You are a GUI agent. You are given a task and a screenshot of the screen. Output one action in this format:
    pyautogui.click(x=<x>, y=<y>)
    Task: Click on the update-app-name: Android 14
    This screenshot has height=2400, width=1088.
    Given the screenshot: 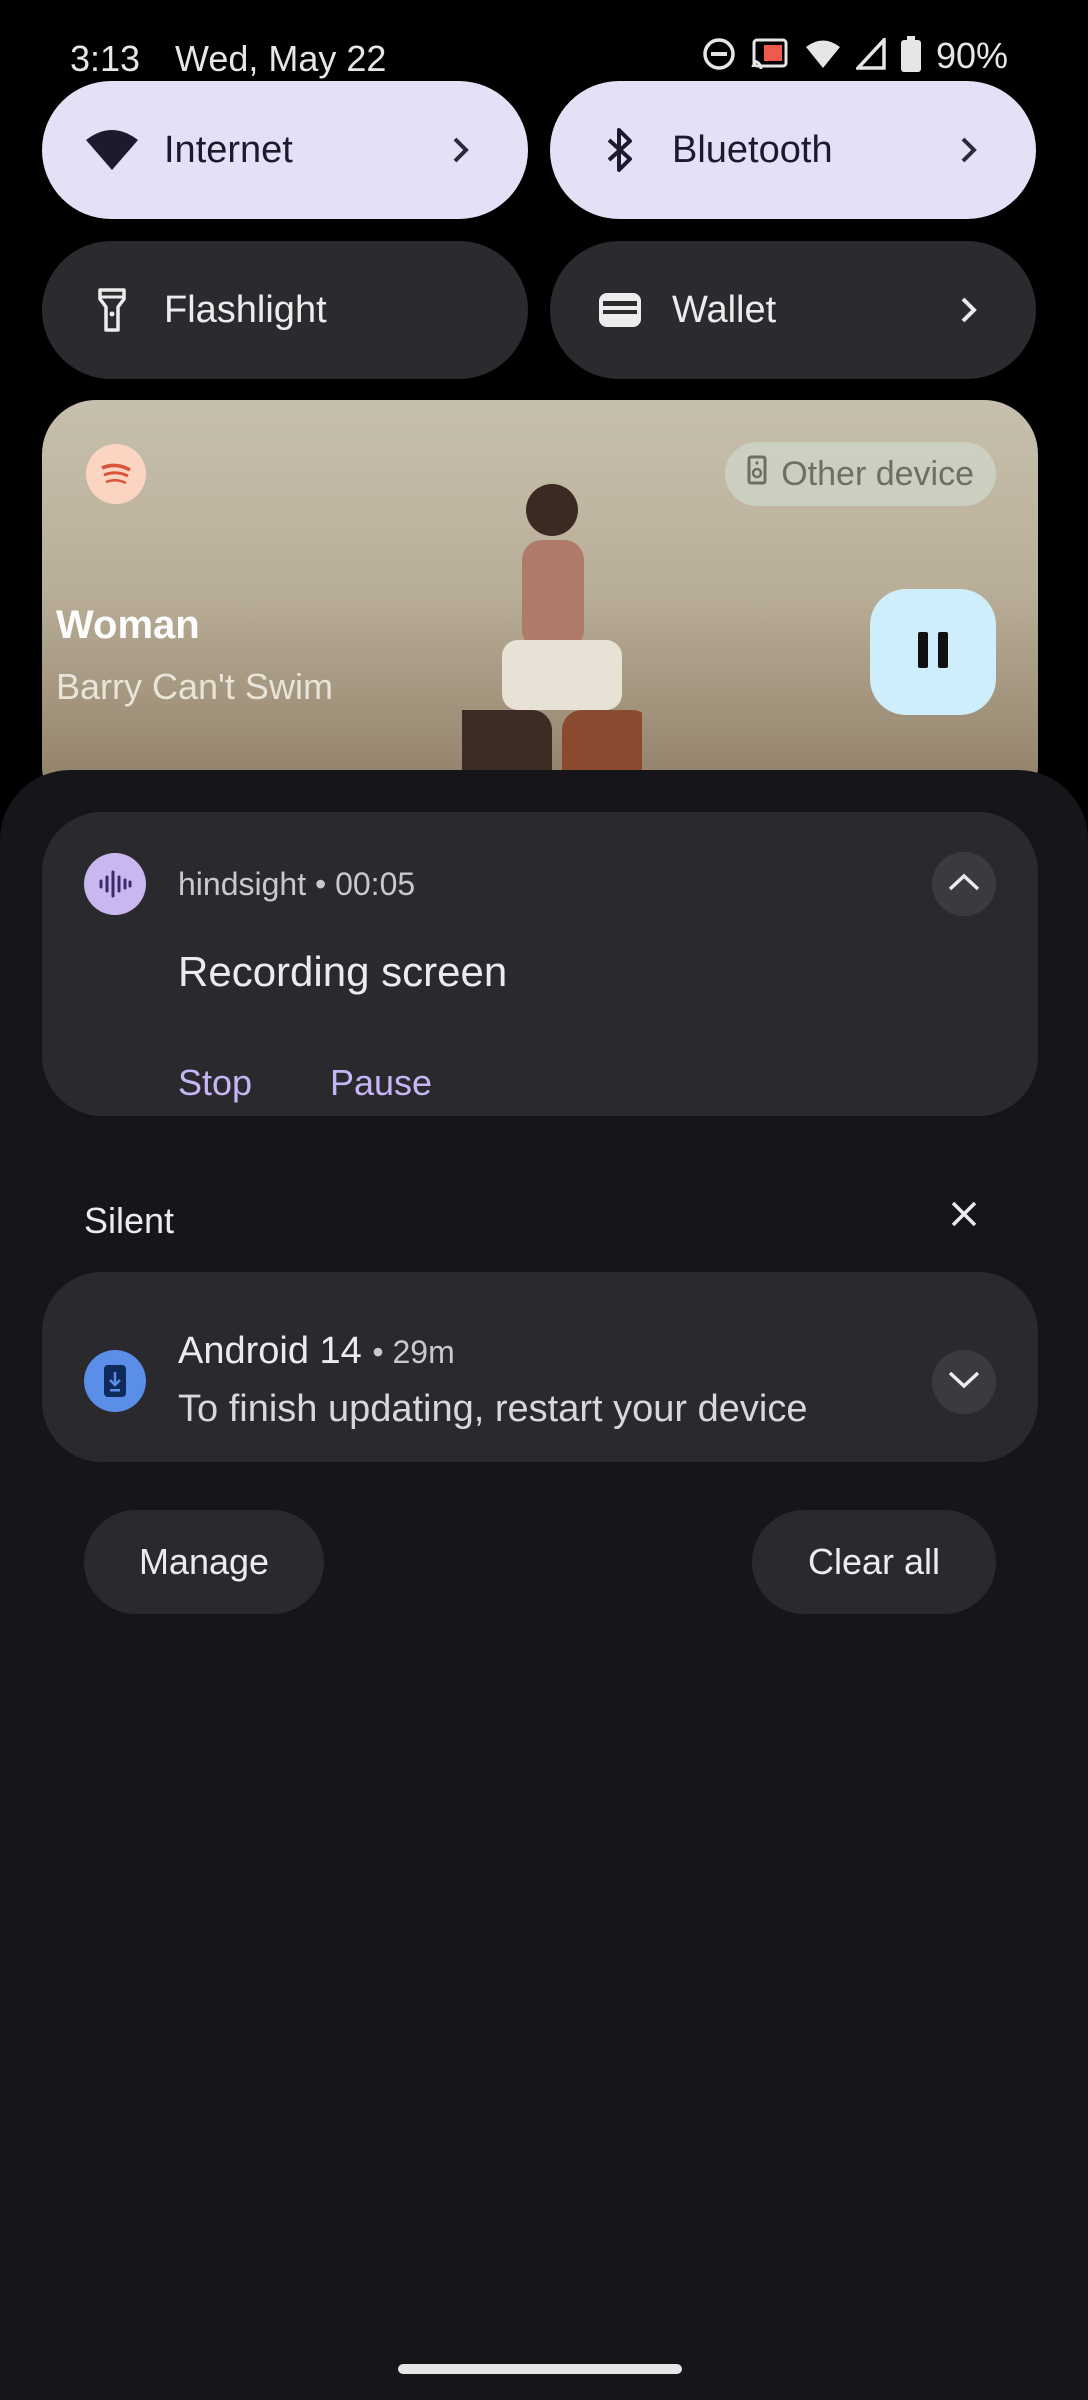 What is the action you would take?
    pyautogui.click(x=270, y=1351)
    